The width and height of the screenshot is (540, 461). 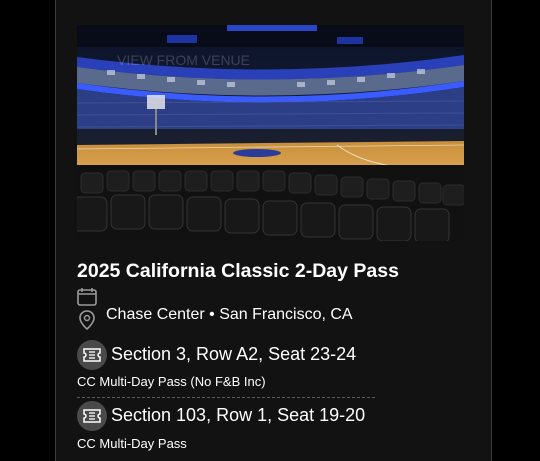 I want to click on image-watermark: VIEW FROM VENUE, so click(x=183, y=60).